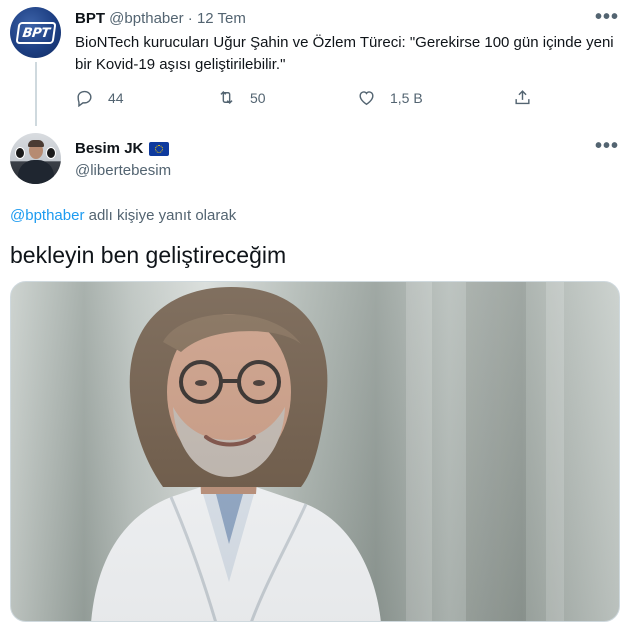 This screenshot has width=635, height=638. I want to click on tweet-actions: 44 50 1,5 B, so click(310, 99).